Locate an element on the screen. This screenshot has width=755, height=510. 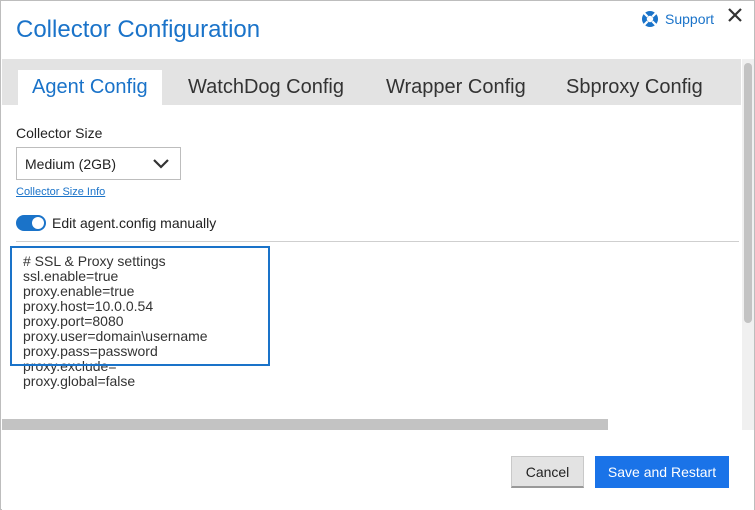
close-icon is located at coordinates (735, 15).